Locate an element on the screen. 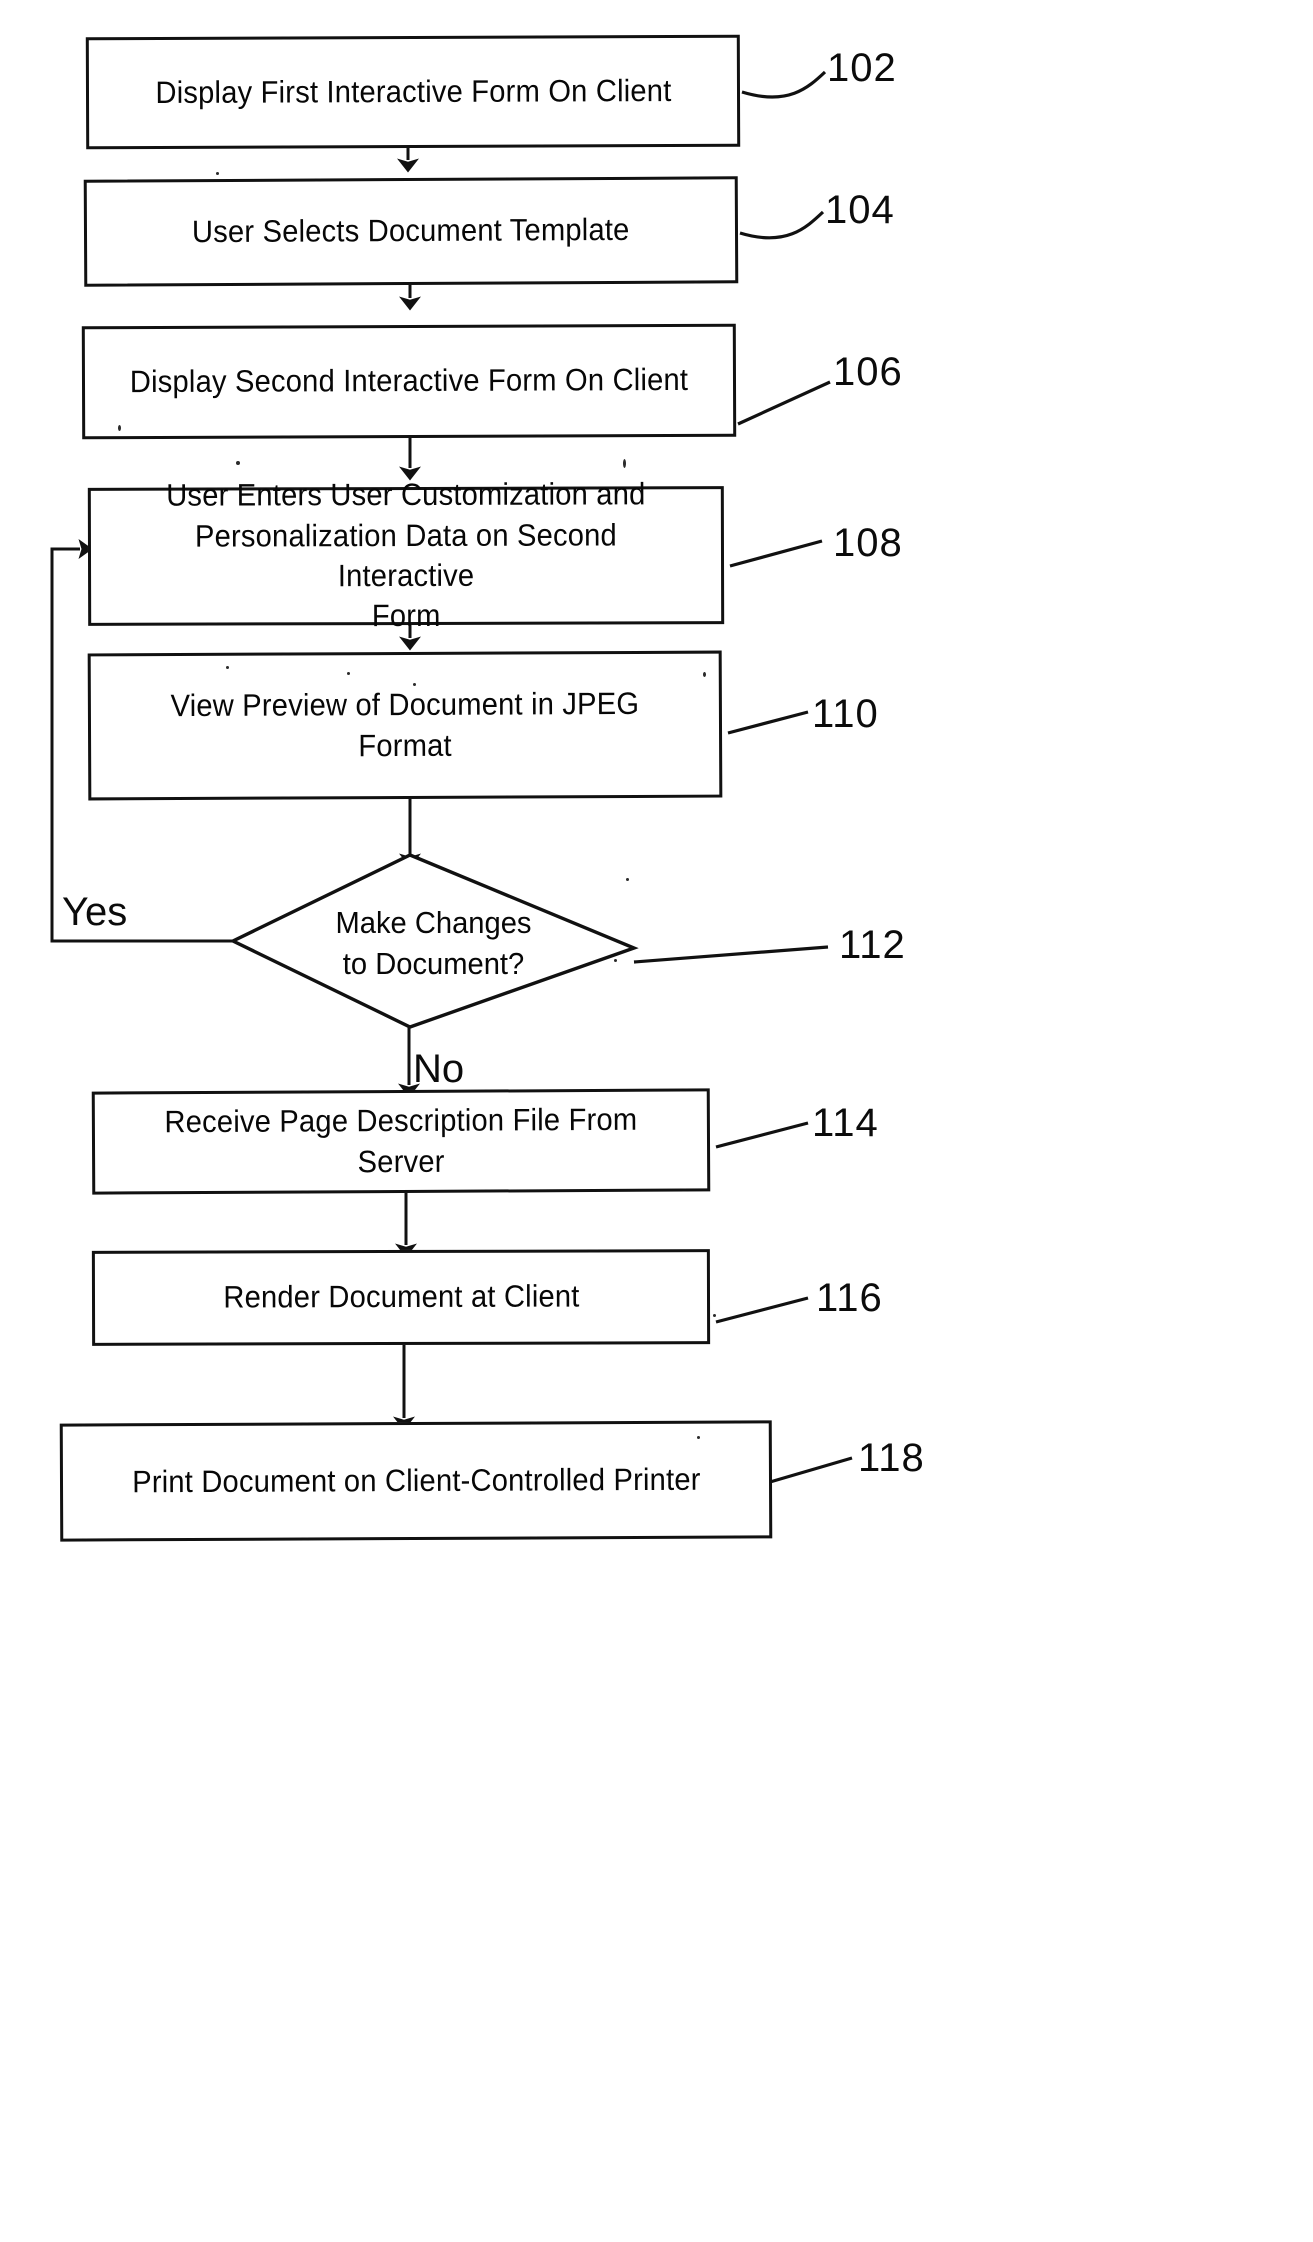  branch-label-no: No is located at coordinates (439, 1069).